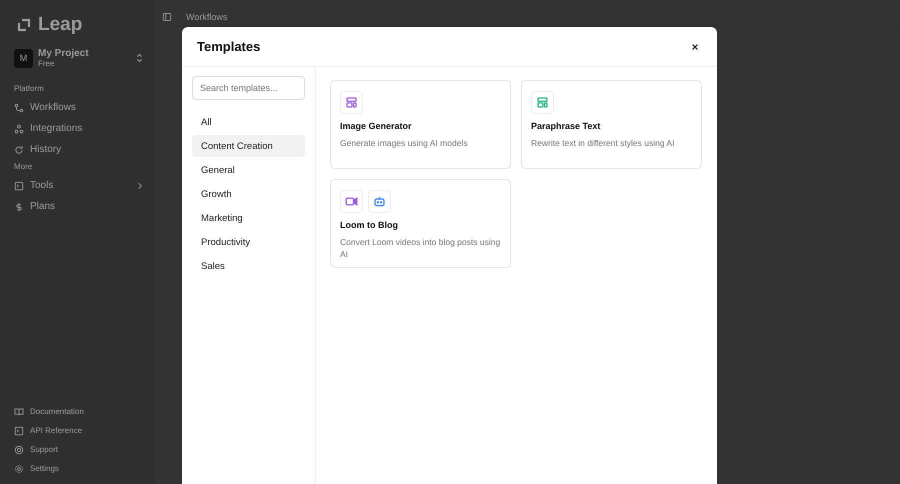 The height and width of the screenshot is (484, 900). Describe the element at coordinates (139, 58) in the screenshot. I see `chevron-up-down-icon` at that location.